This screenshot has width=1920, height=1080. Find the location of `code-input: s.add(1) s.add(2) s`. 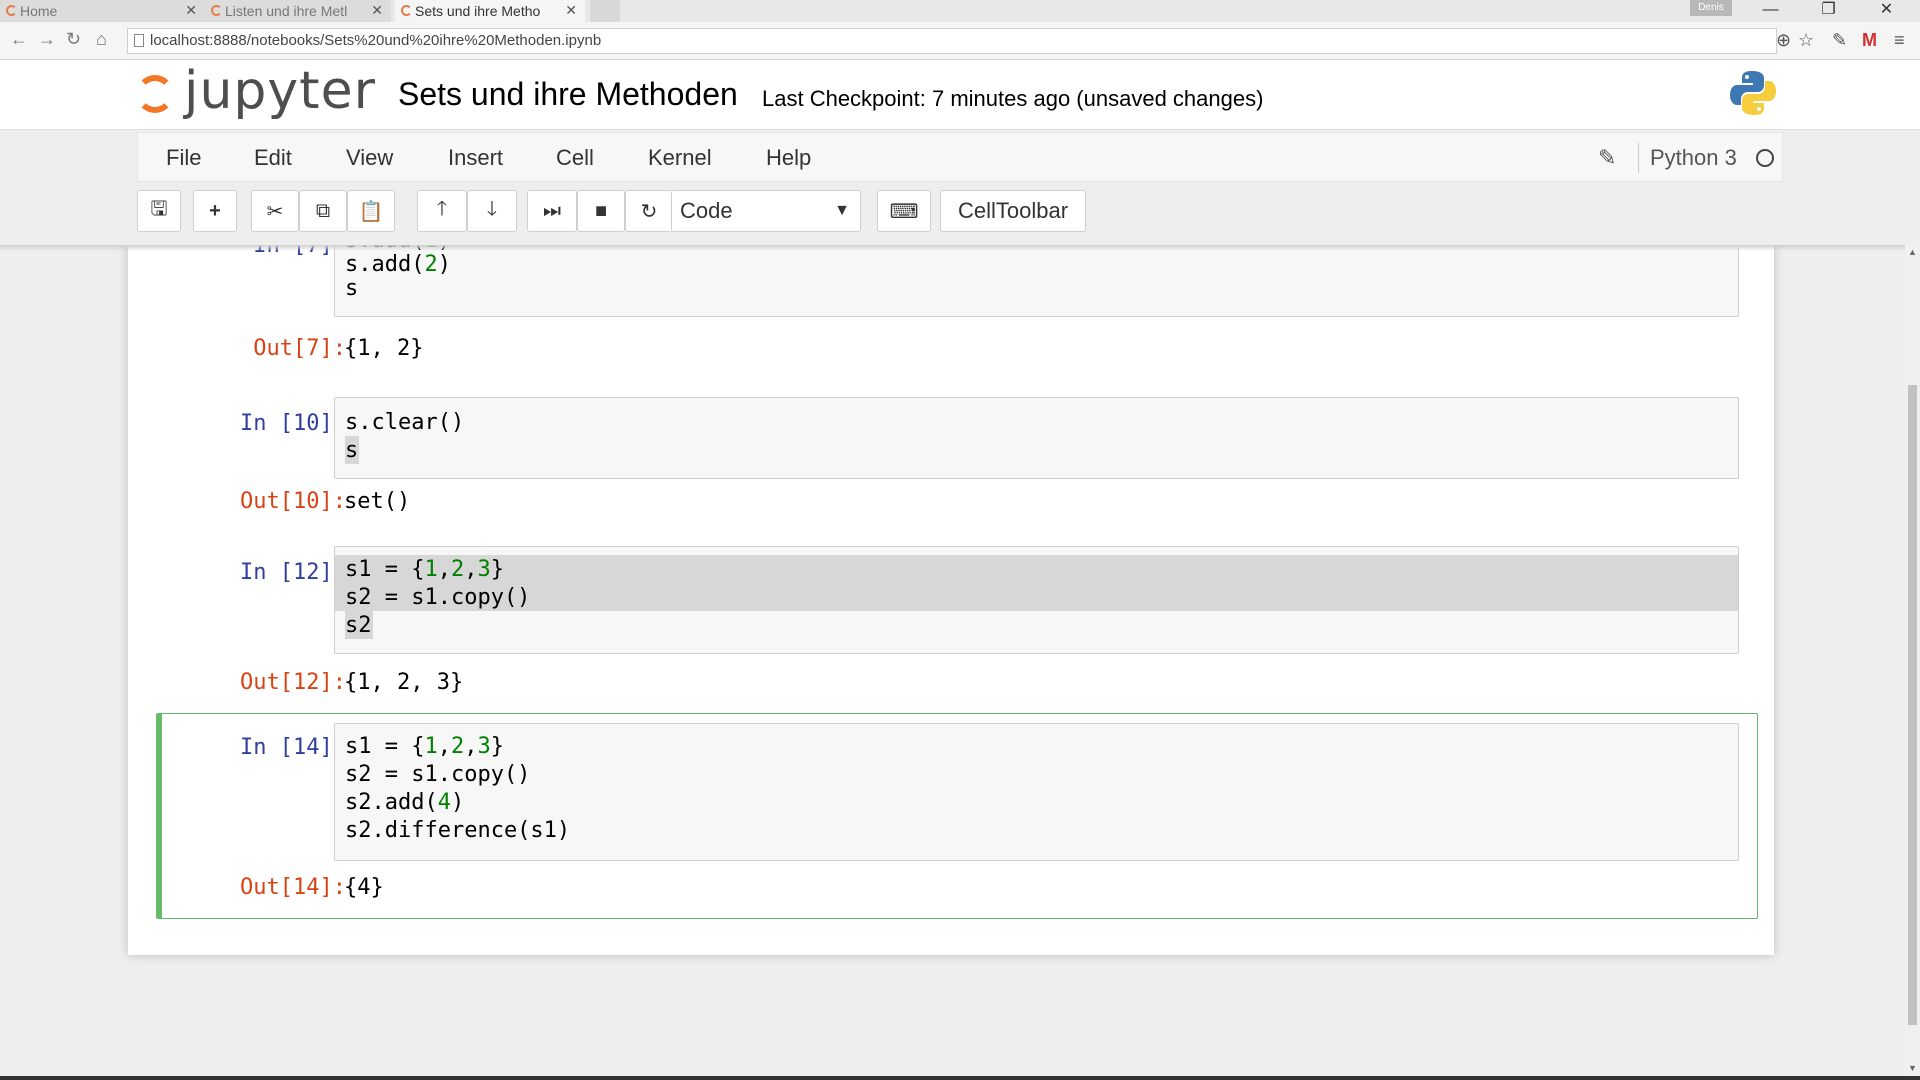

code-input: s.add(1) s.add(2) s is located at coordinates (1036, 281).